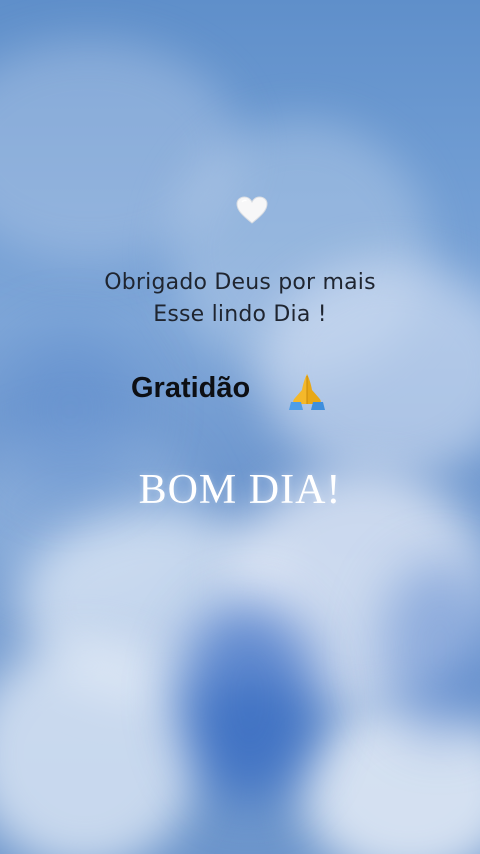  I want to click on white-heart-icon, so click(252, 210).